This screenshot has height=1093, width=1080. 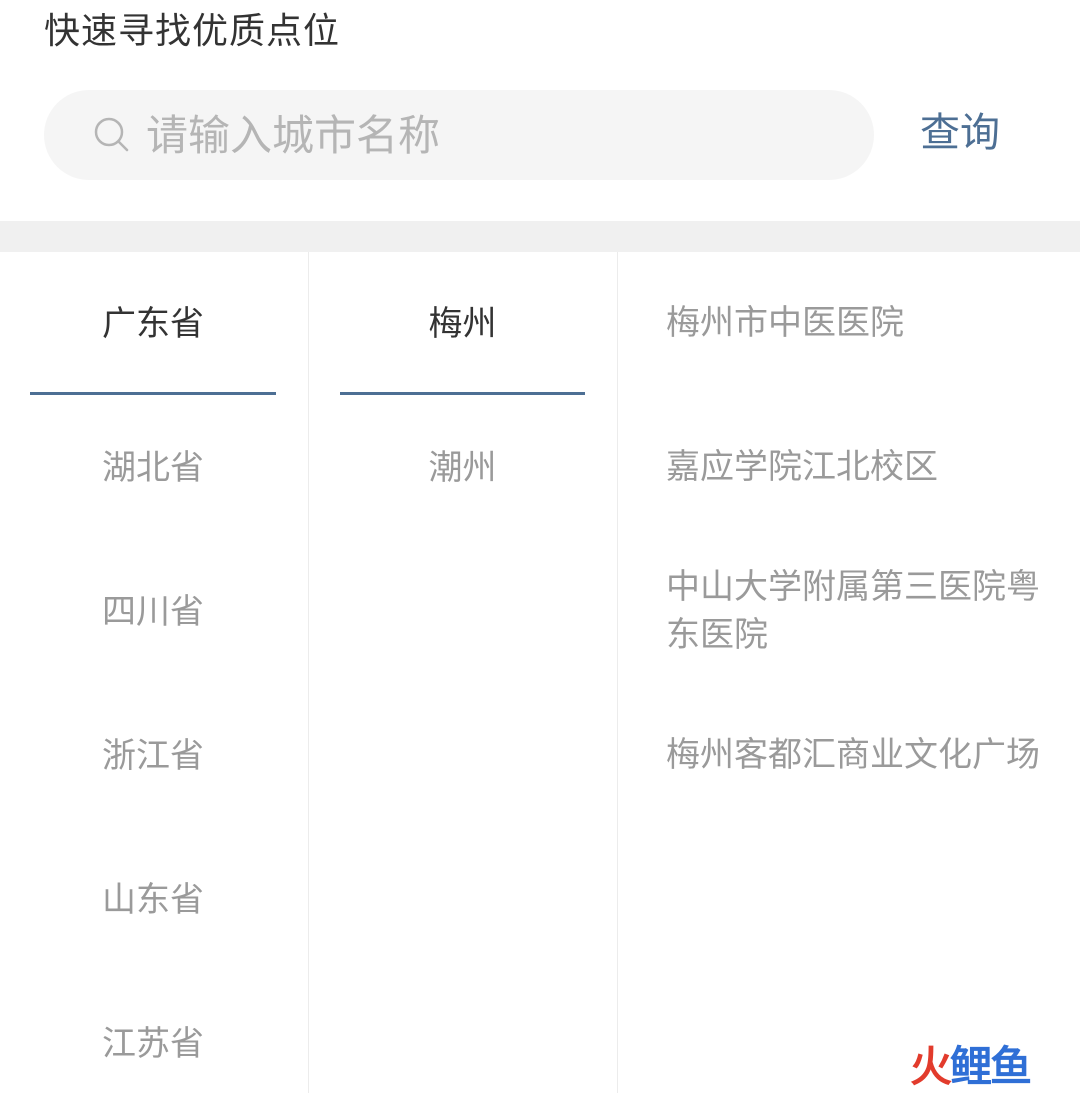 I want to click on location-item: 梅州市中医医院, so click(x=856, y=323).